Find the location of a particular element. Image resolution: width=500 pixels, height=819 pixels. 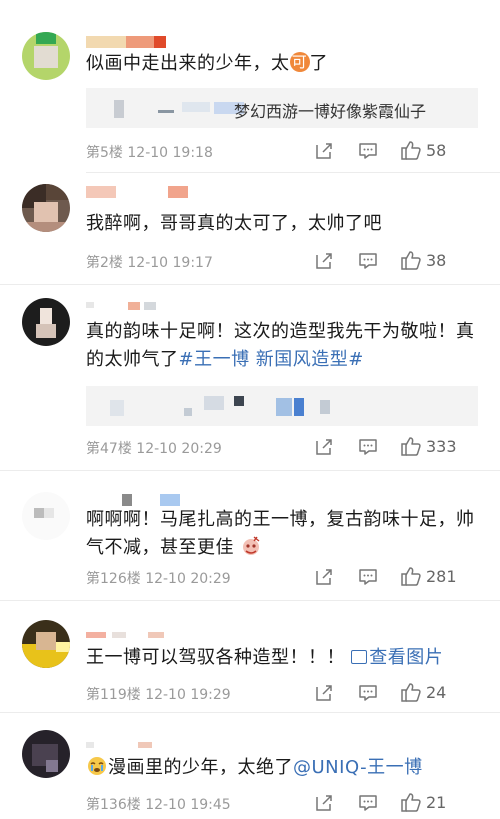

quoted-reply: 梦幻西游一博好像紫霞仙子 is located at coordinates (282, 108).